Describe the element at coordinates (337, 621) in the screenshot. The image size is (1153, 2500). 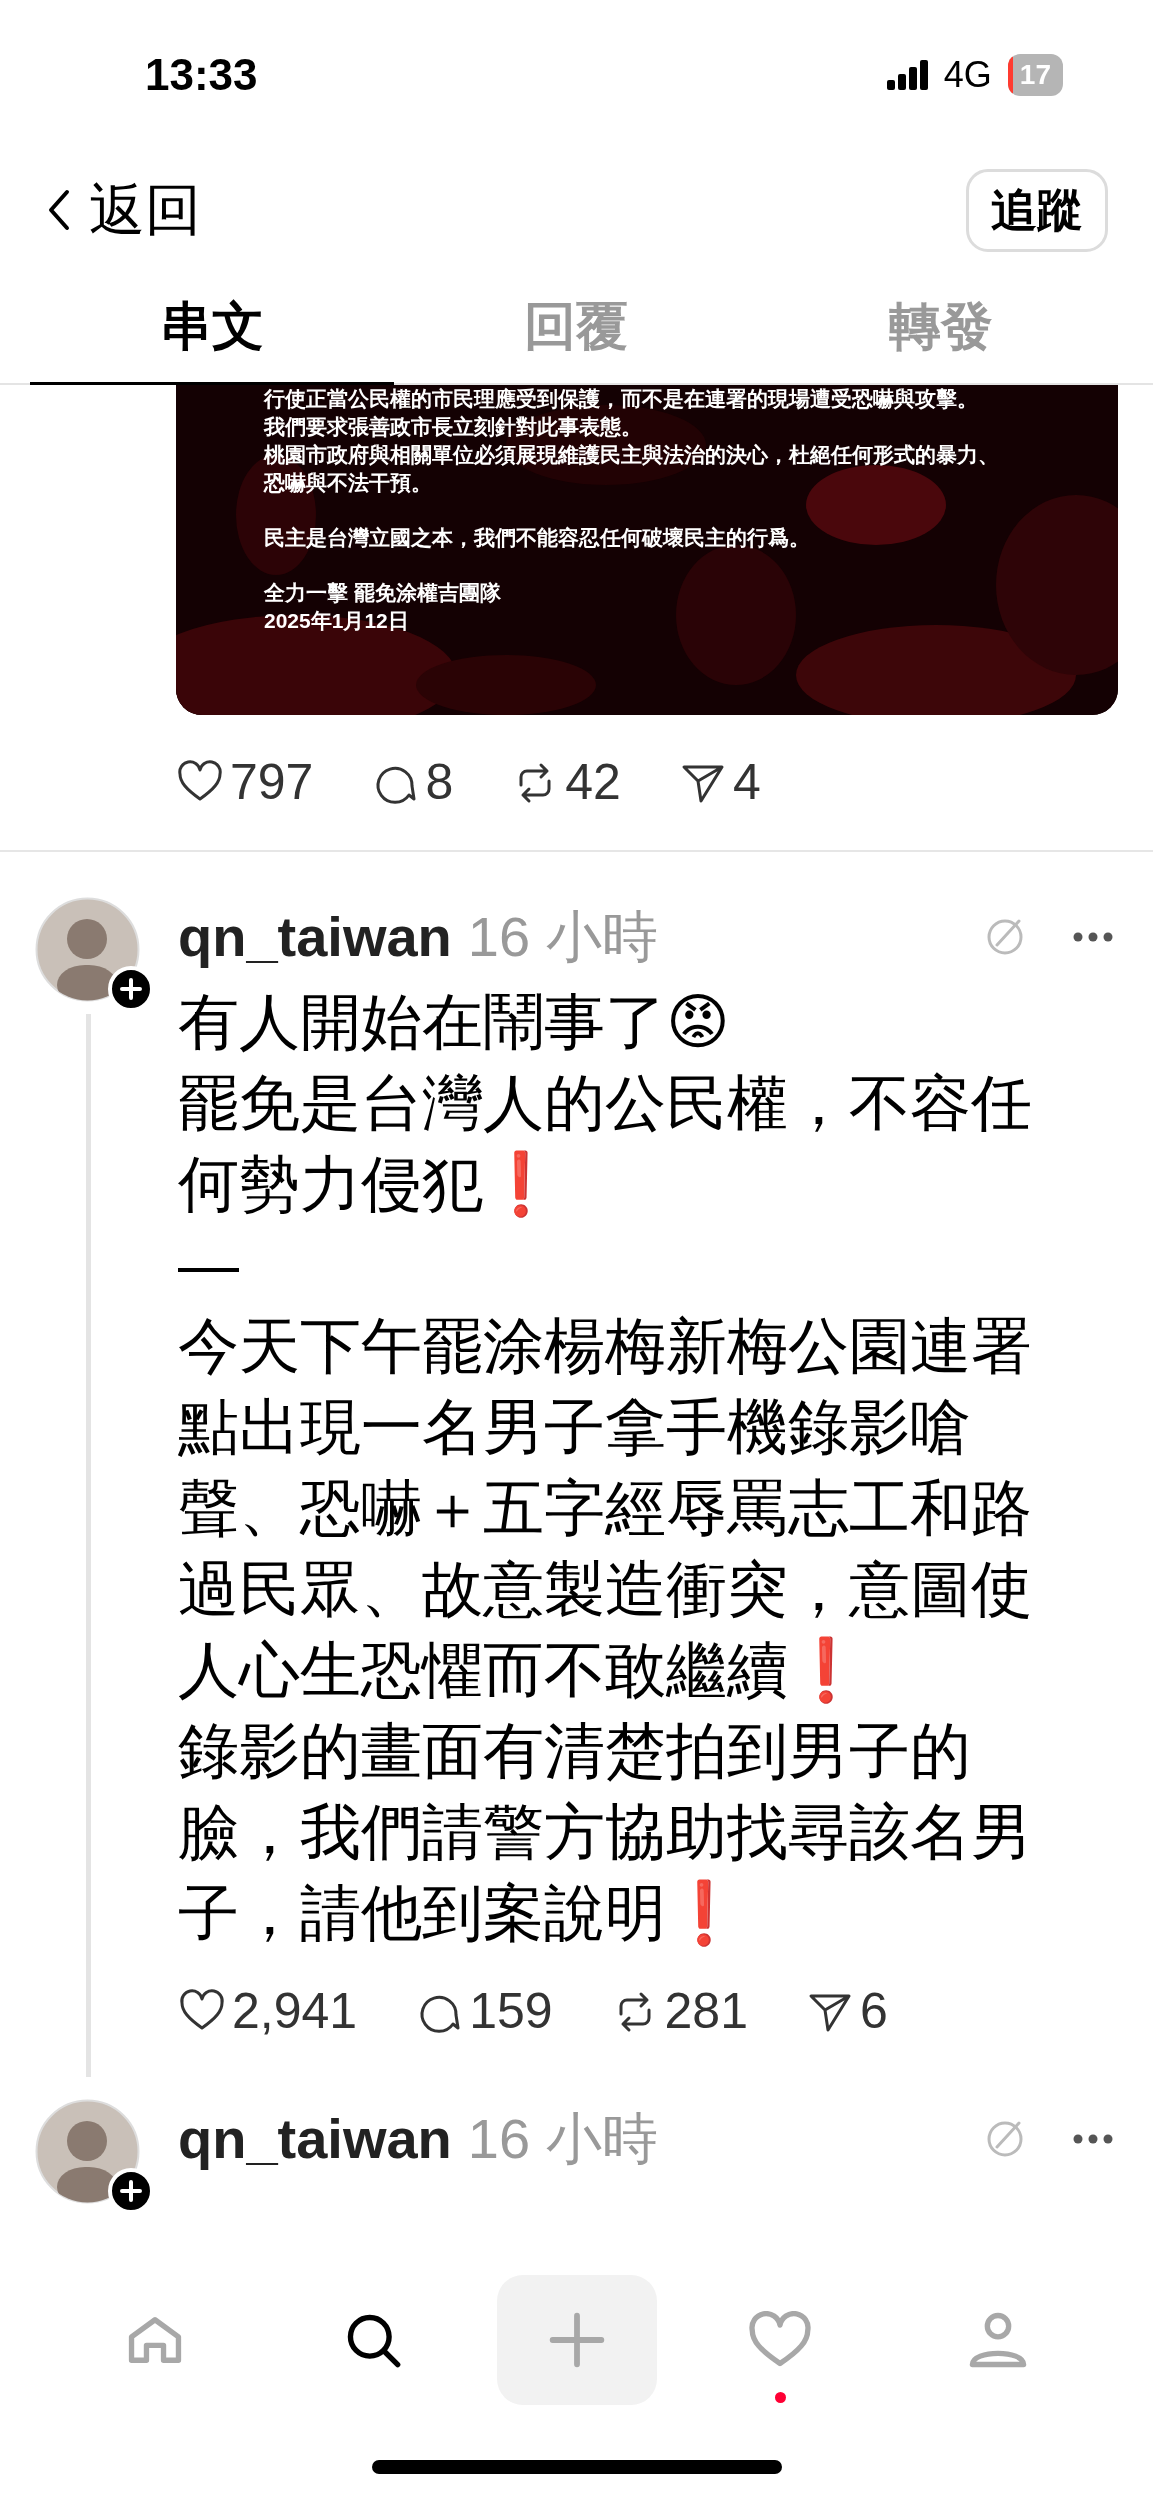
I see `image-text: 2025年1月12日` at that location.